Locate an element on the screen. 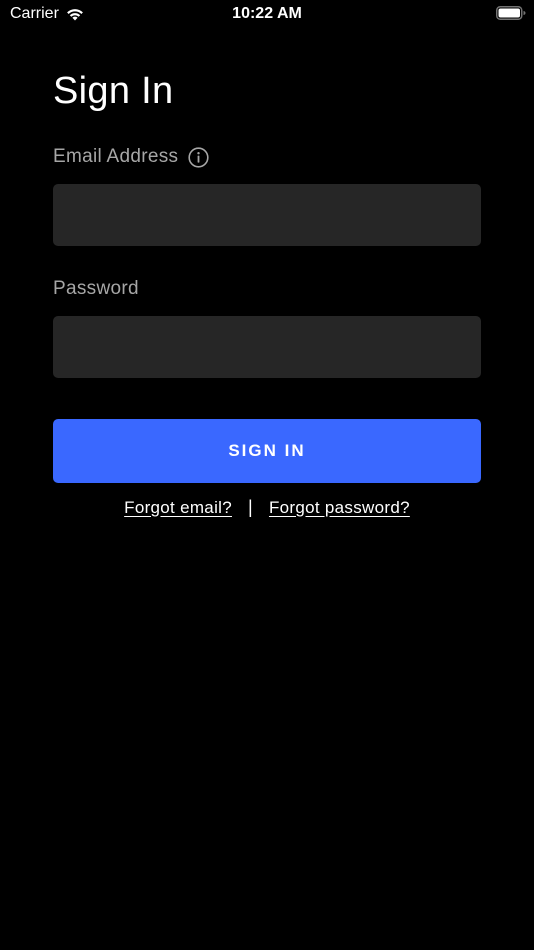  sign-in-button: SIGN IN is located at coordinates (267, 451).